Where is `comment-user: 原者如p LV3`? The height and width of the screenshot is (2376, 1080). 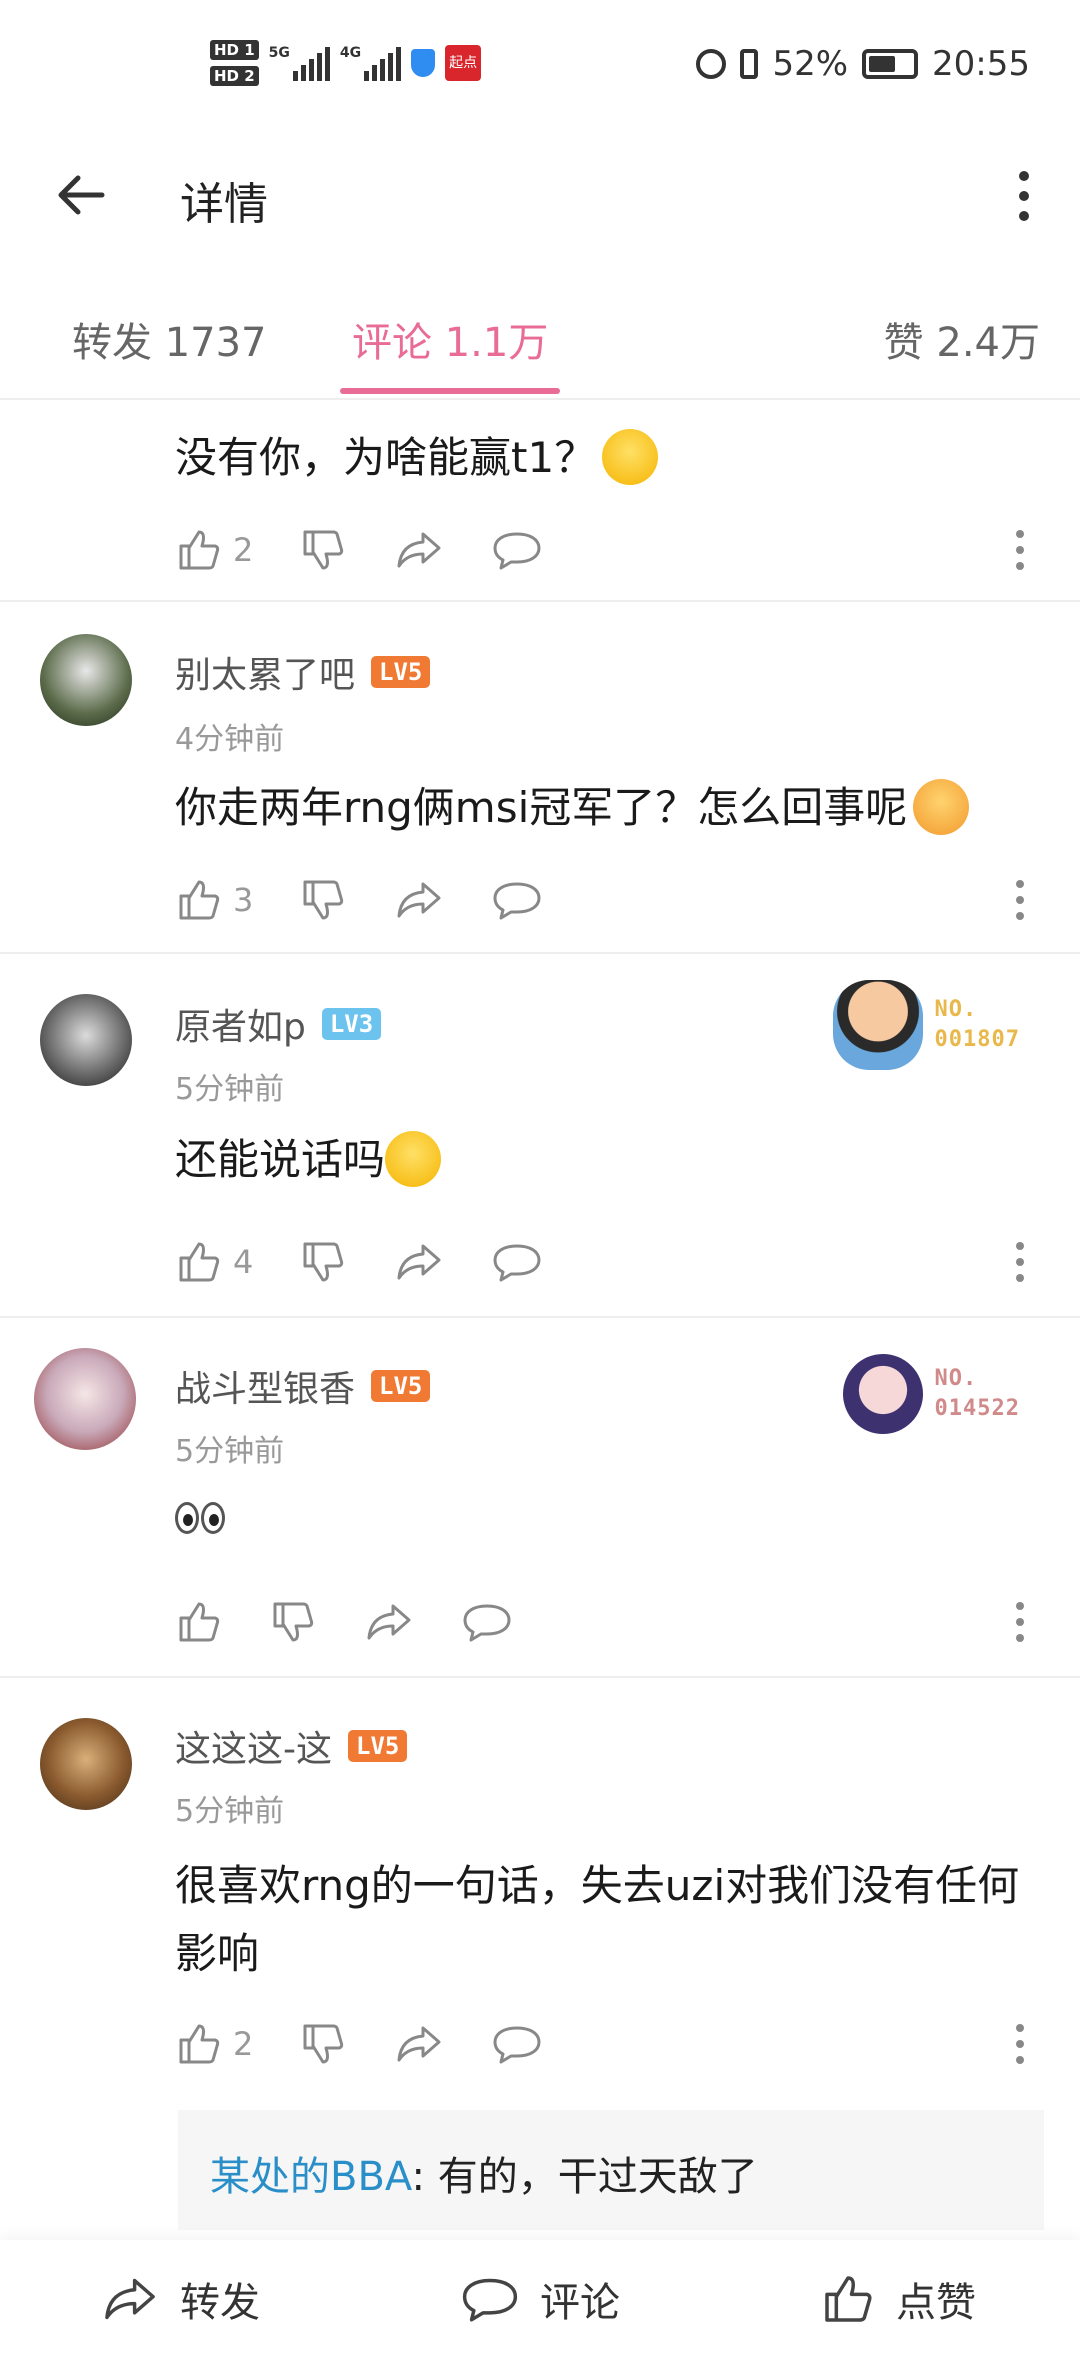
comment-user: 原者如p LV3 is located at coordinates (278, 1024).